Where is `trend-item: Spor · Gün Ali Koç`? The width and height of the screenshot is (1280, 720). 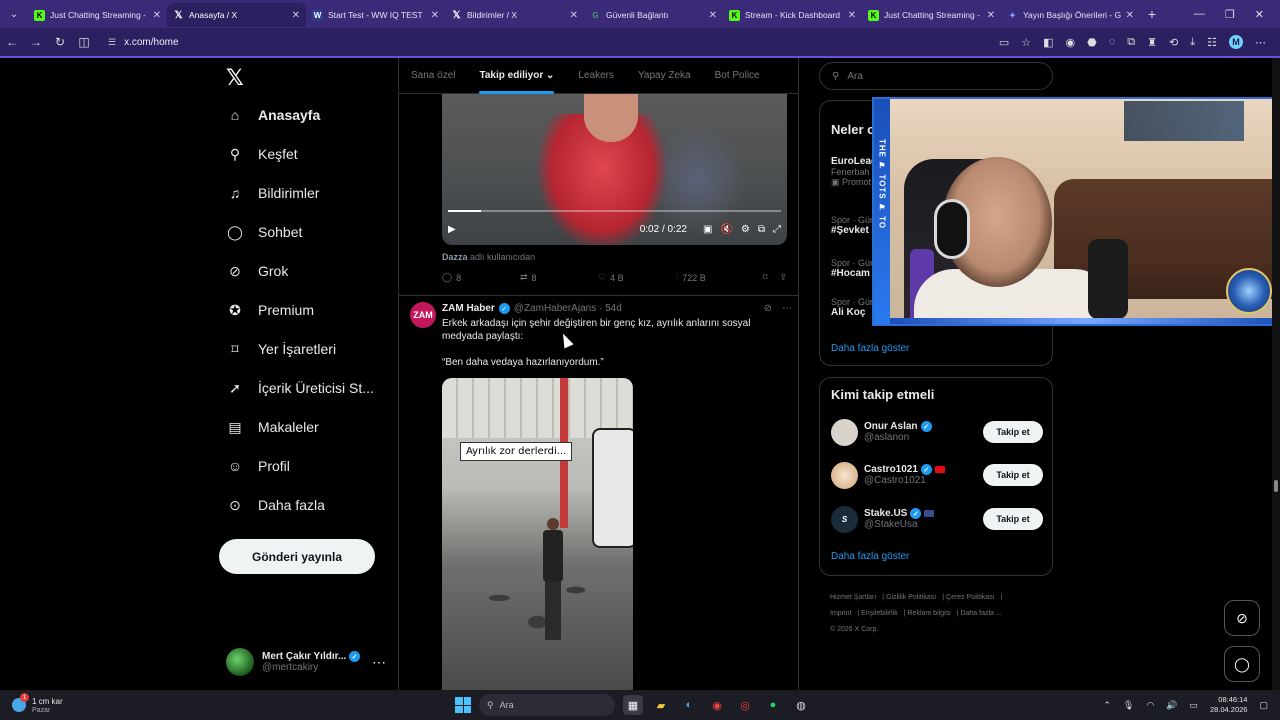
trend-item: Spor · Gün Ali Koç is located at coordinates (853, 307).